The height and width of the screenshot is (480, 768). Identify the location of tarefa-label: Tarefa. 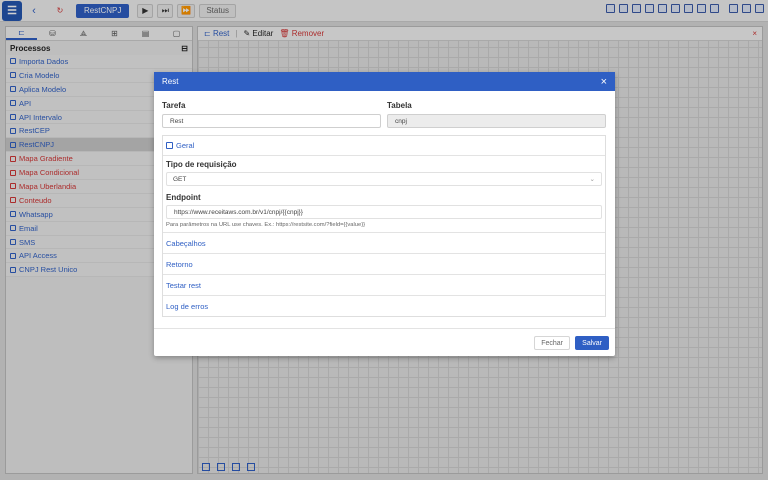
(174, 105).